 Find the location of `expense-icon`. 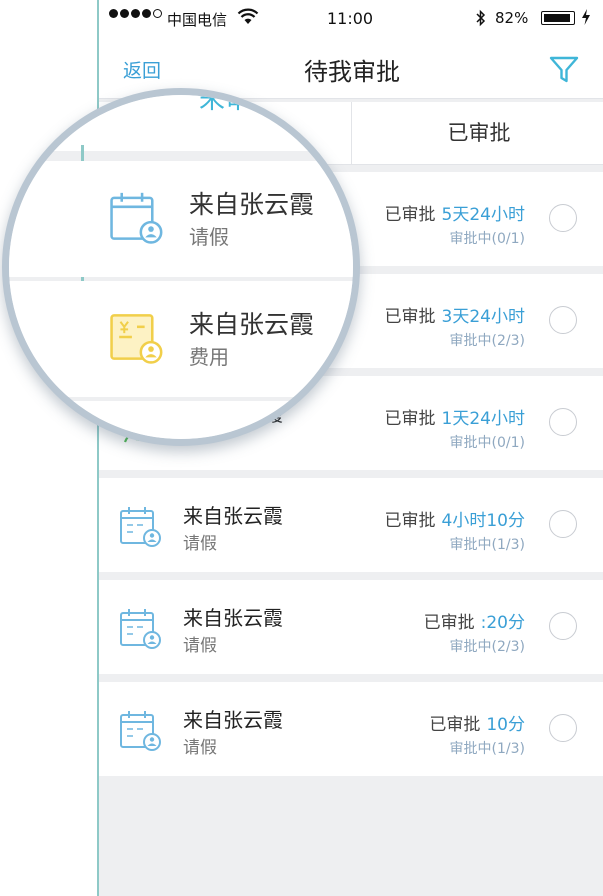

expense-icon is located at coordinates (136, 339).